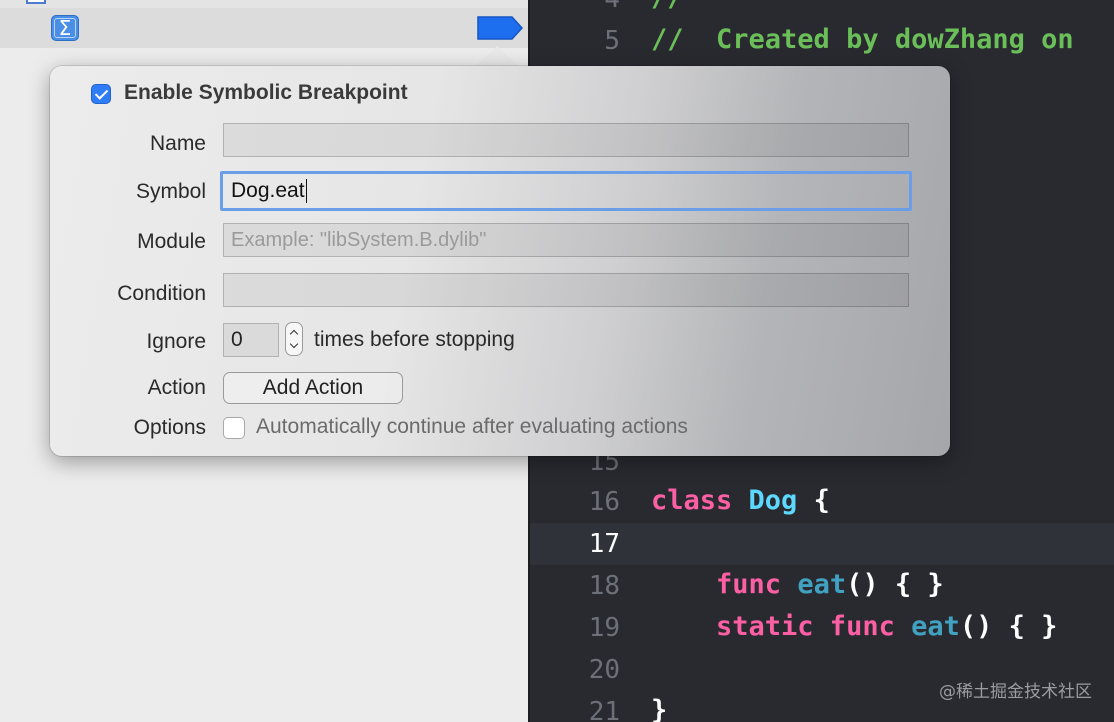 This screenshot has height=722, width=1114. I want to click on navigator-top-row, so click(264, 4).